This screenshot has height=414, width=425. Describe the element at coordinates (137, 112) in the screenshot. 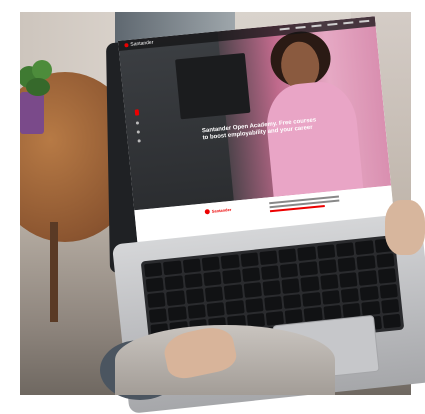

I see `pagination-dot-active` at that location.